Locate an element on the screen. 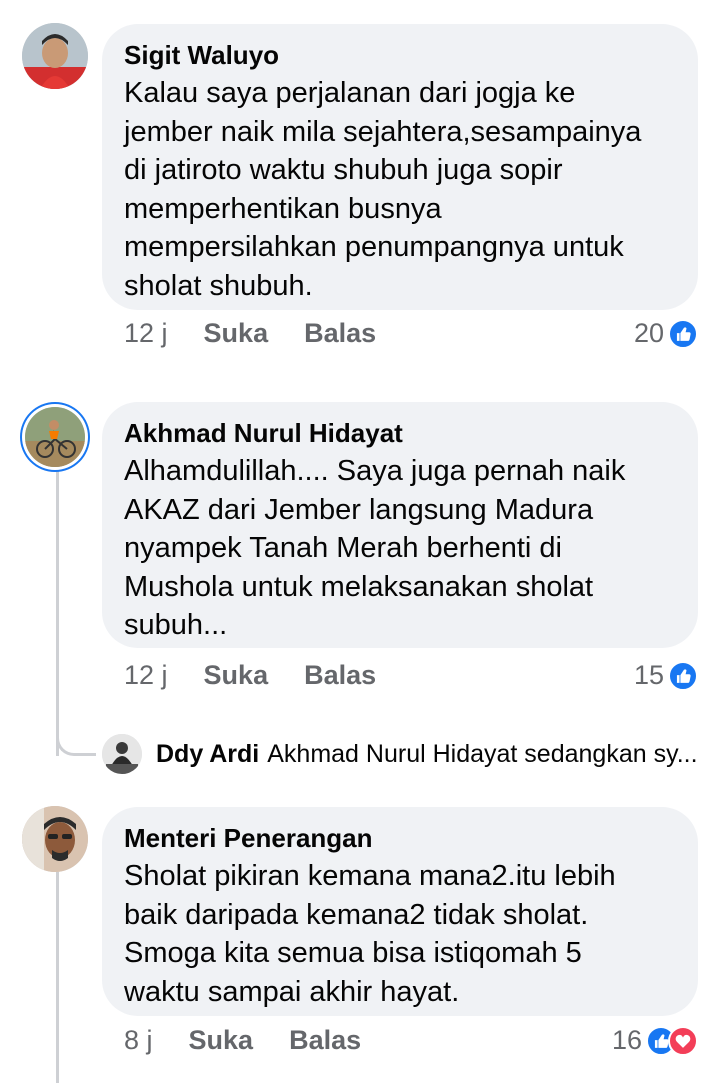 The image size is (720, 1083). reply-author: Ddy Ardi is located at coordinates (207, 754).